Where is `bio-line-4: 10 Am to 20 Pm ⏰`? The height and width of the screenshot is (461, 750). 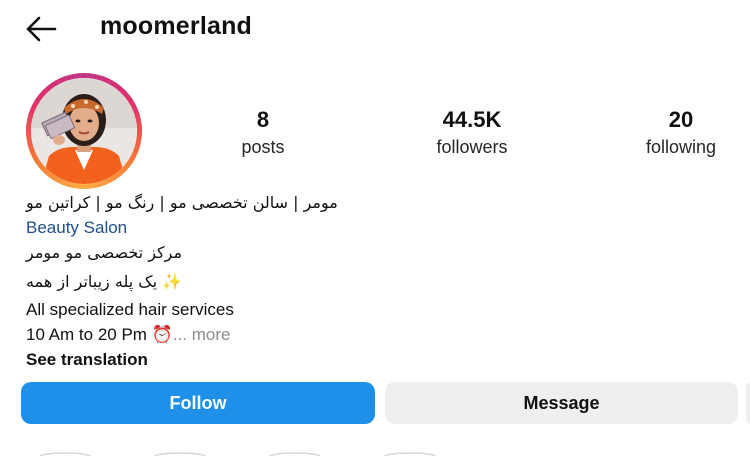
bio-line-4: 10 Am to 20 Pm ⏰ is located at coordinates (99, 334).